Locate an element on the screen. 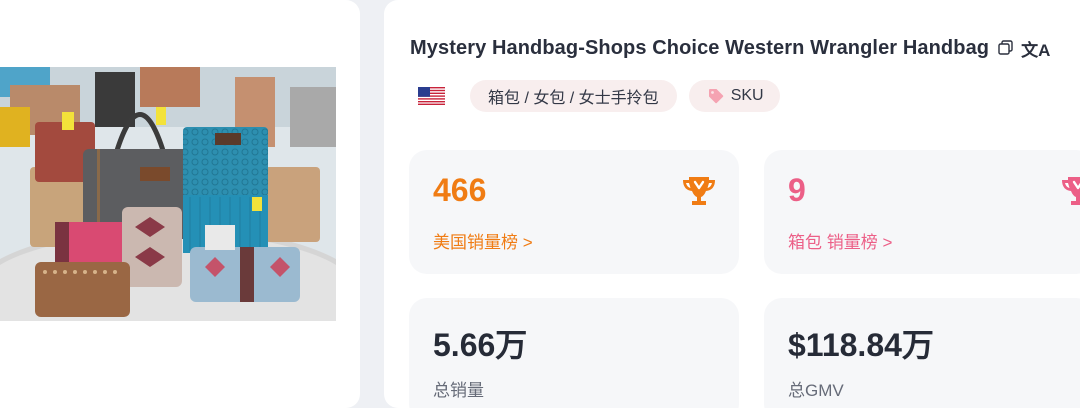 This screenshot has height=408, width=1080. total-gmv-value: $118.84万 is located at coordinates (861, 345).